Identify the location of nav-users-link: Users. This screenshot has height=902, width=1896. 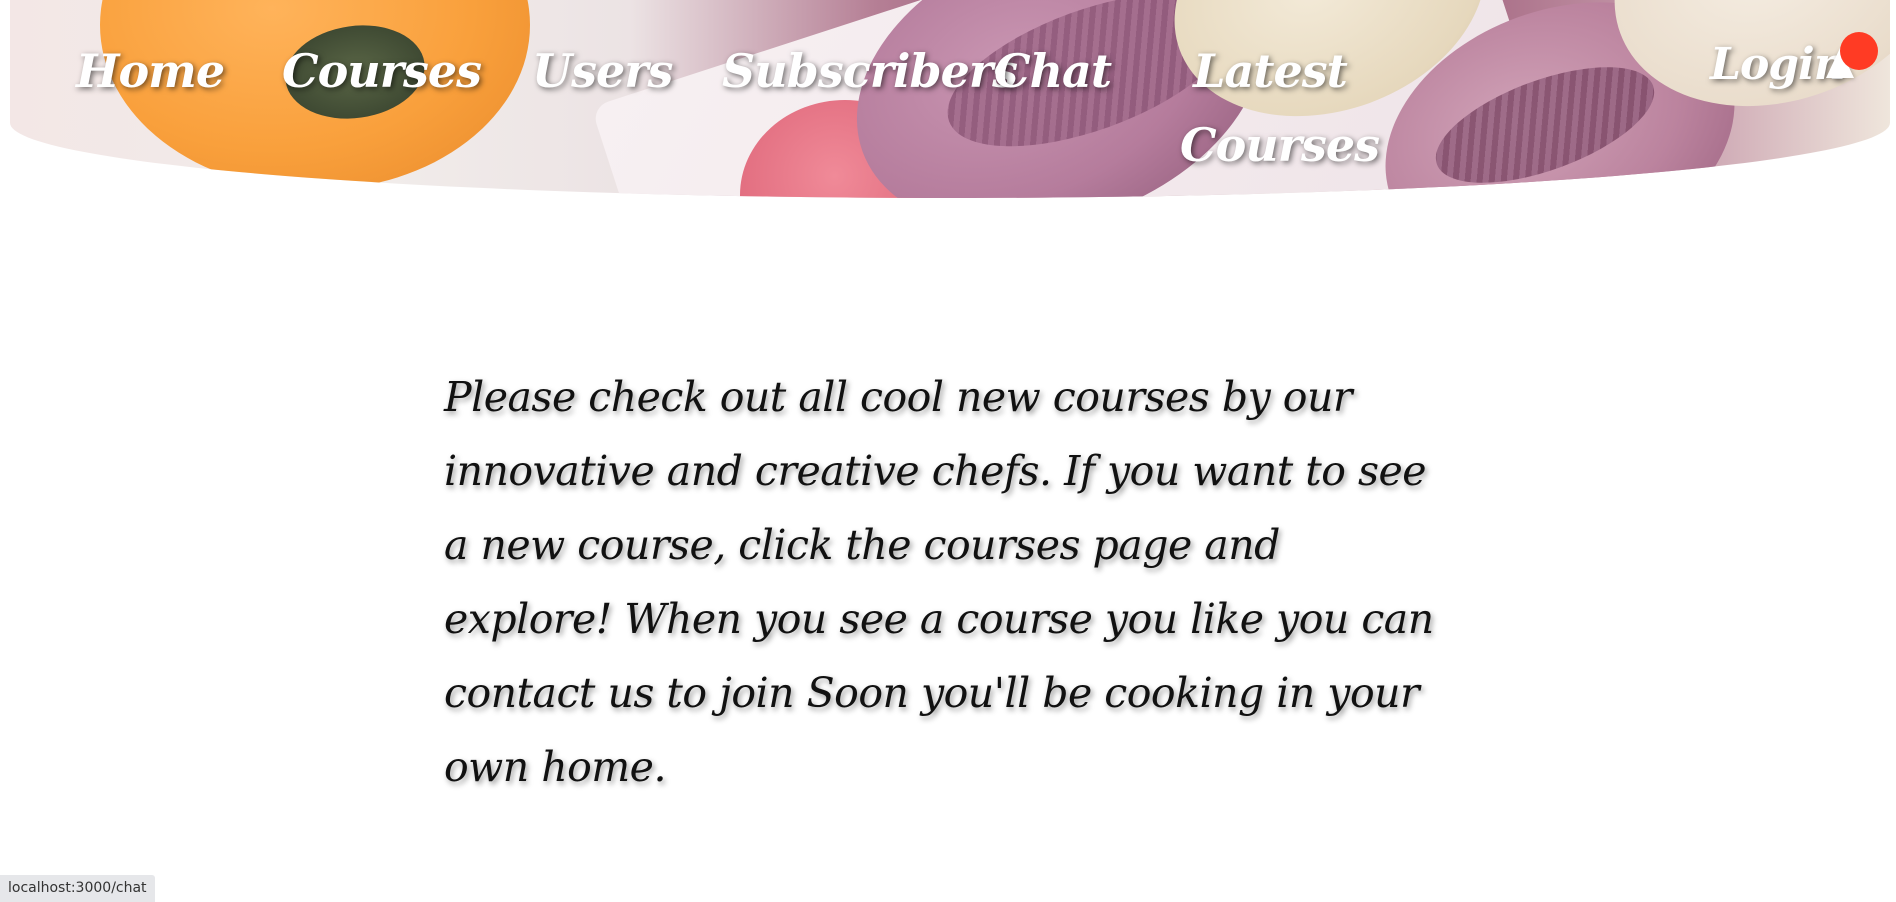
(602, 71).